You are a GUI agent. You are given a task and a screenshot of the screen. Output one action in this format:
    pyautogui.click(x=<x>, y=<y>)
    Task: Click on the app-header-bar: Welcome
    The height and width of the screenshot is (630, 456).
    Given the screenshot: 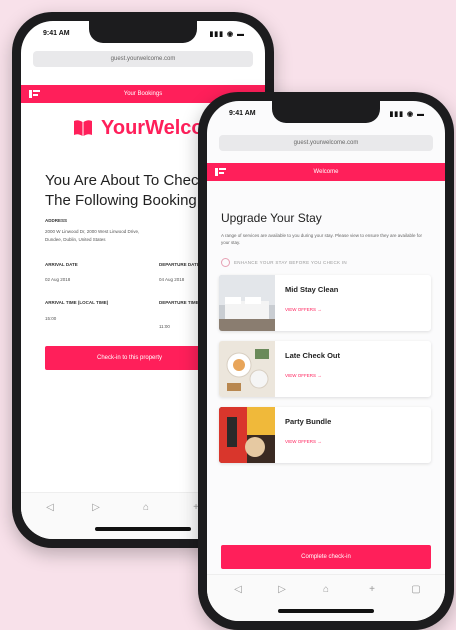 What is the action you would take?
    pyautogui.click(x=326, y=172)
    